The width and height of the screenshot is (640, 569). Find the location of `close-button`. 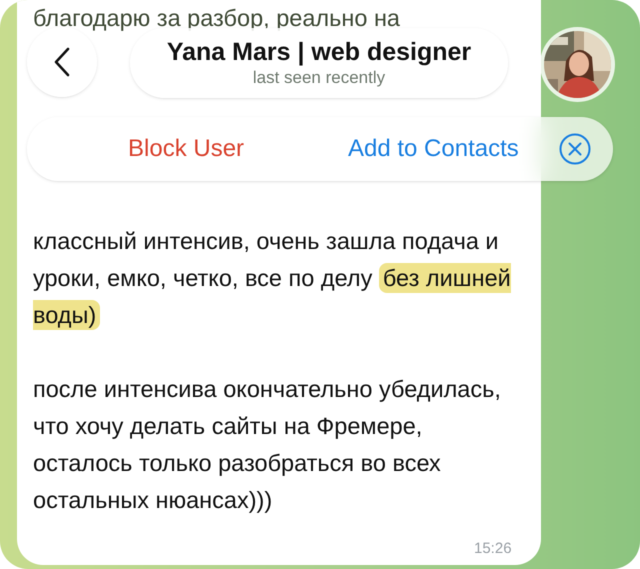

close-button is located at coordinates (575, 149).